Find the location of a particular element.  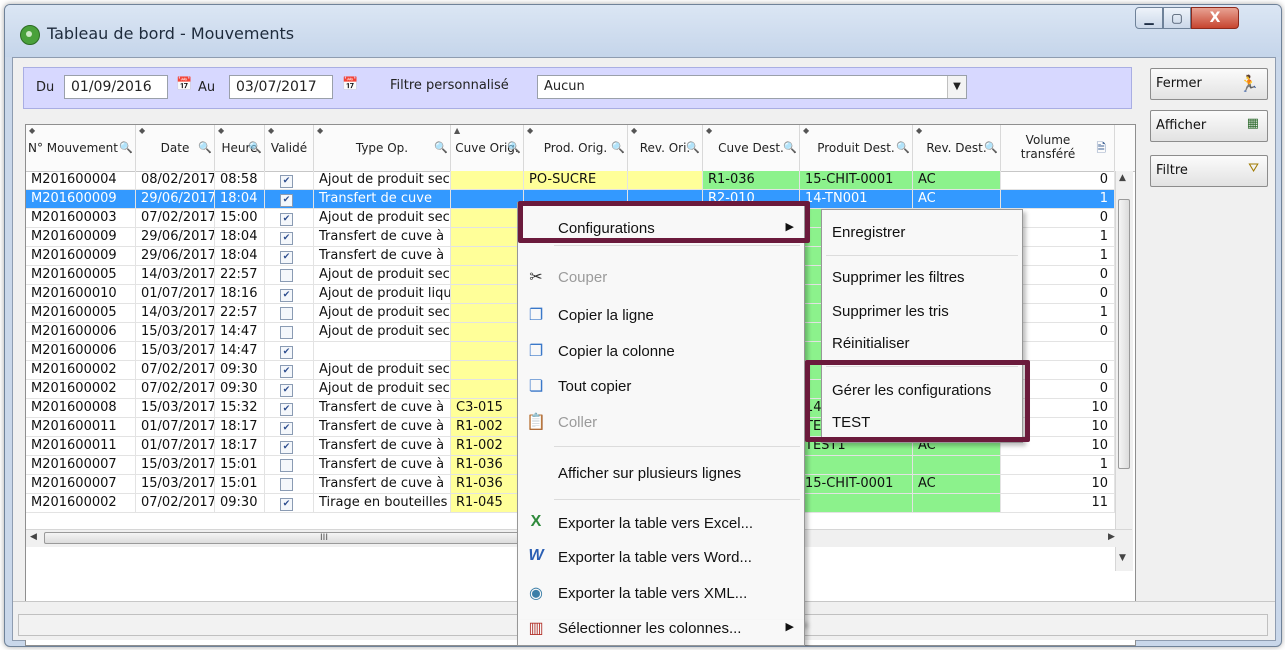

column-header: ◆ Cuve Dest. 🔍 is located at coordinates (751, 148).